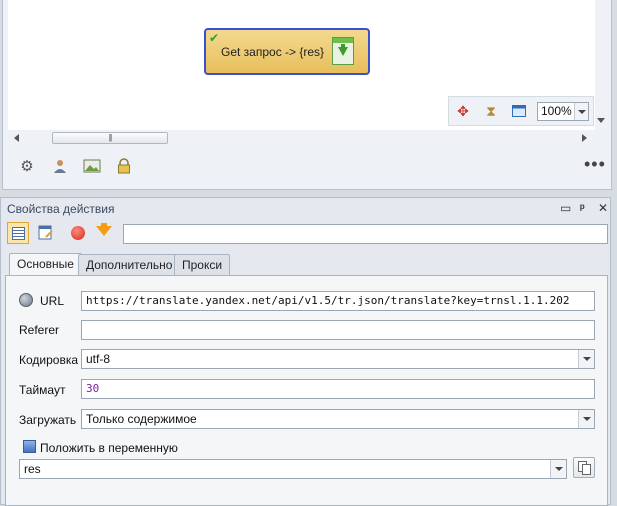  What do you see at coordinates (141, 419) in the screenshot?
I see `load-value: Только содержимое` at bounding box center [141, 419].